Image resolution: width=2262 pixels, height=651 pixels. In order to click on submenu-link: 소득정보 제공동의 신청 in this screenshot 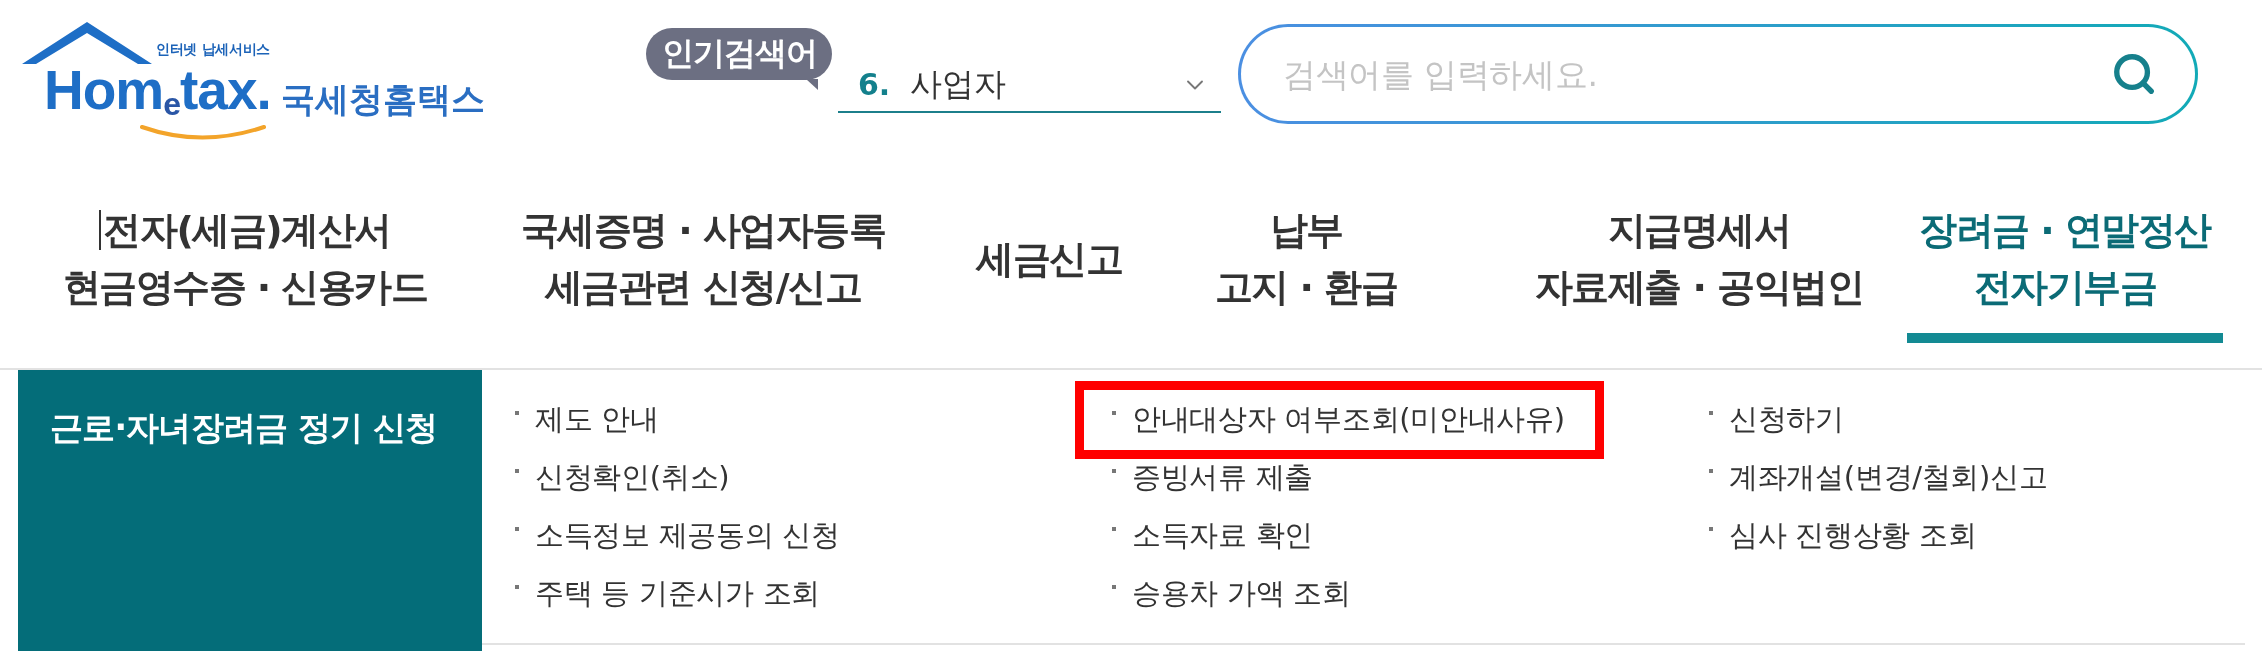, I will do `click(677, 536)`.